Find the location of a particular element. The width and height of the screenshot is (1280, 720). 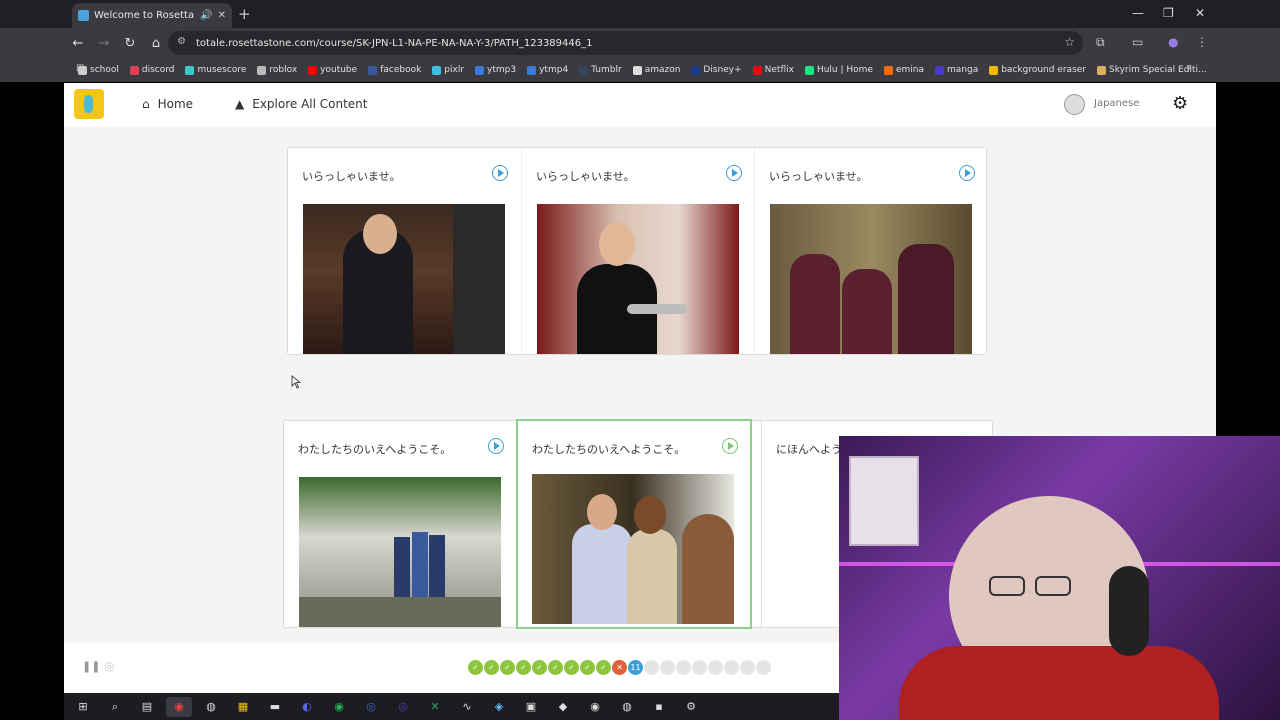

minimize-icon: — is located at coordinates (1138, 13).